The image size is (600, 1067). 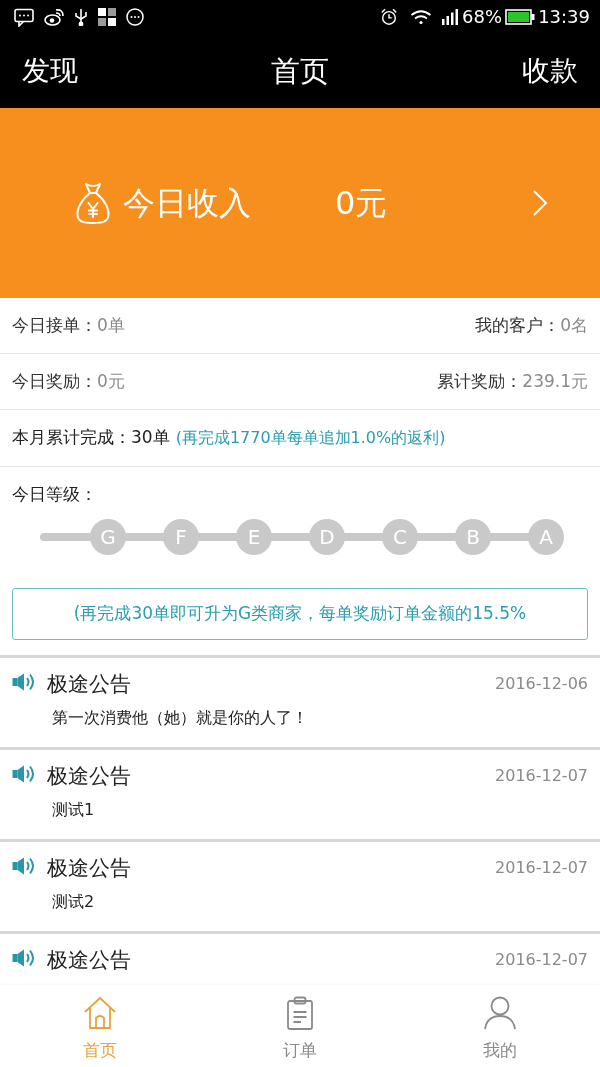 What do you see at coordinates (54, 494) in the screenshot?
I see `level-label: 今日等级：` at bounding box center [54, 494].